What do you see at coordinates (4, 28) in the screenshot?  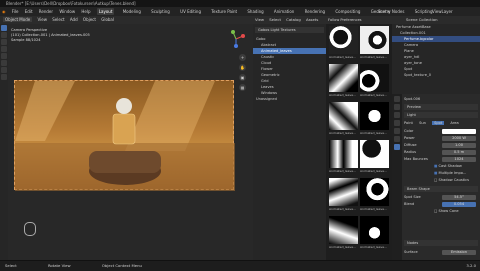 I see `select-tool-icon` at bounding box center [4, 28].